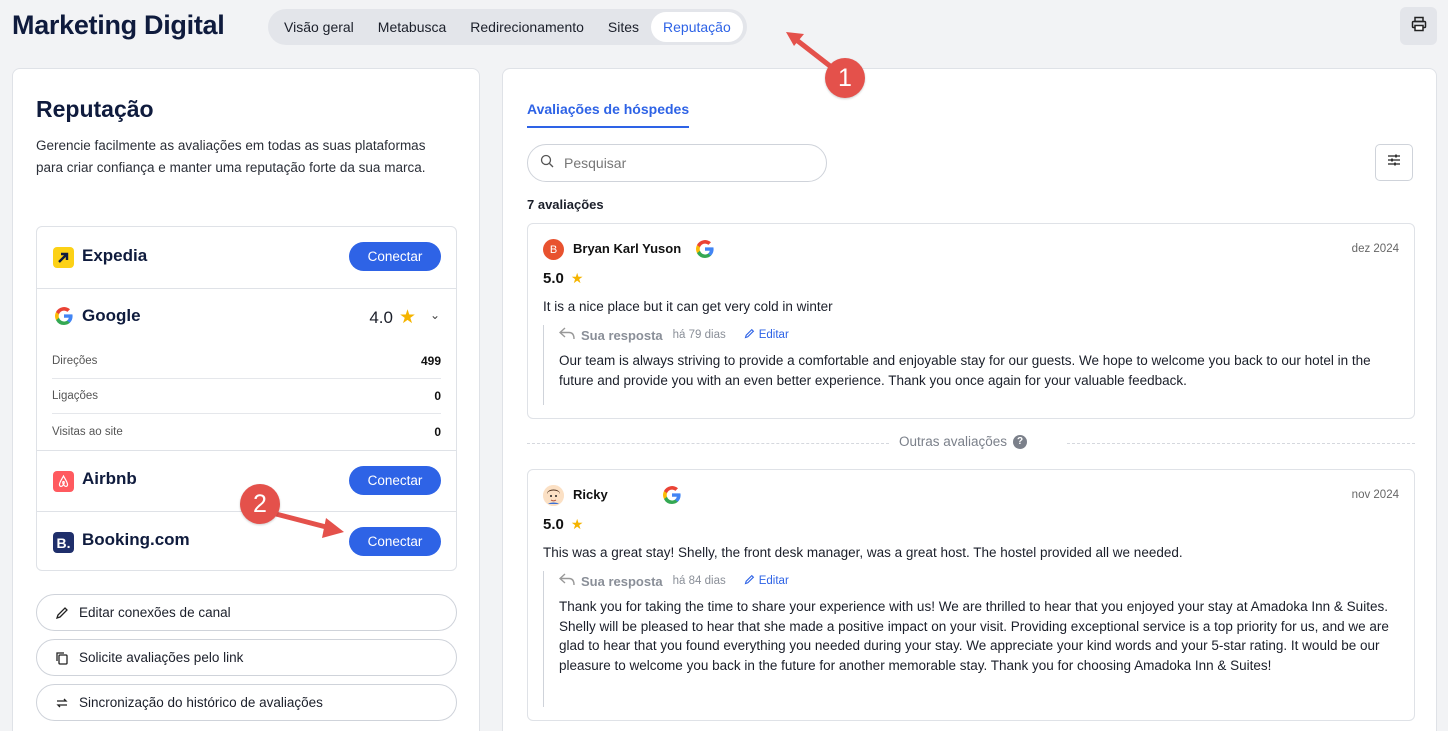 This screenshot has width=1448, height=731. I want to click on sync-icon, so click(62, 703).